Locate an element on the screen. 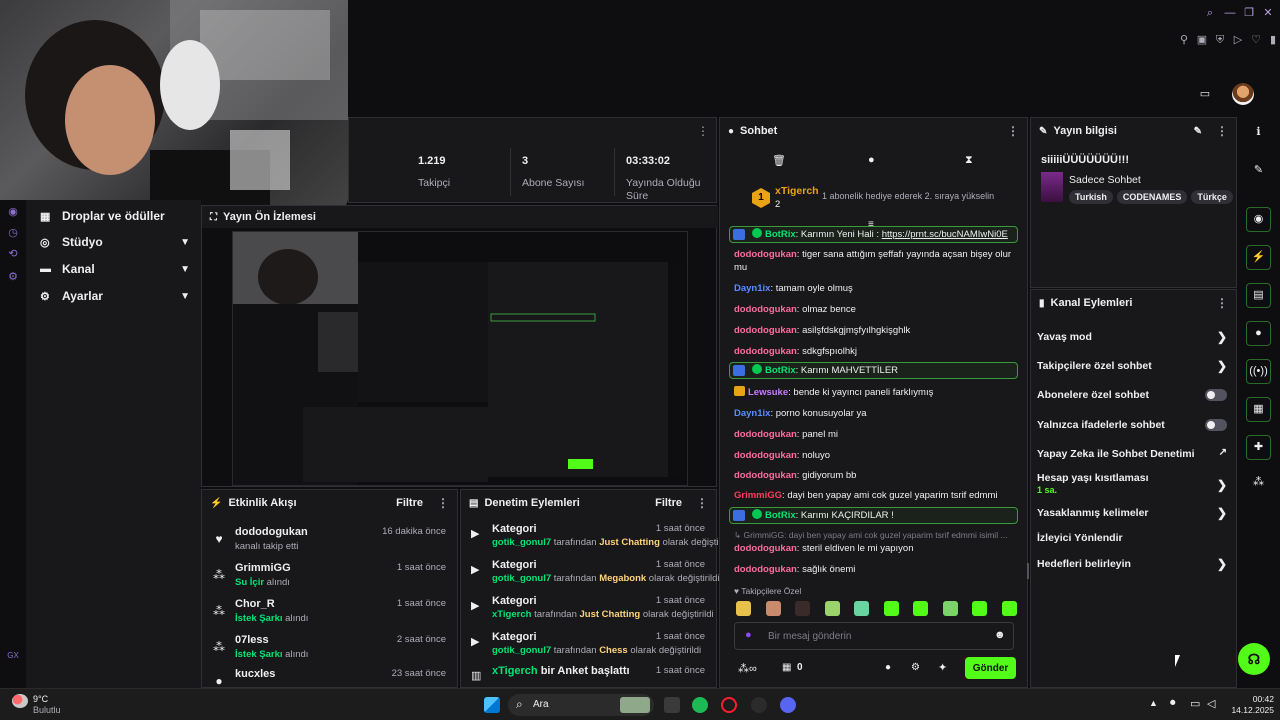 Image resolution: width=1280 pixels, height=720 pixels. event-user: 07less is located at coordinates (252, 640).